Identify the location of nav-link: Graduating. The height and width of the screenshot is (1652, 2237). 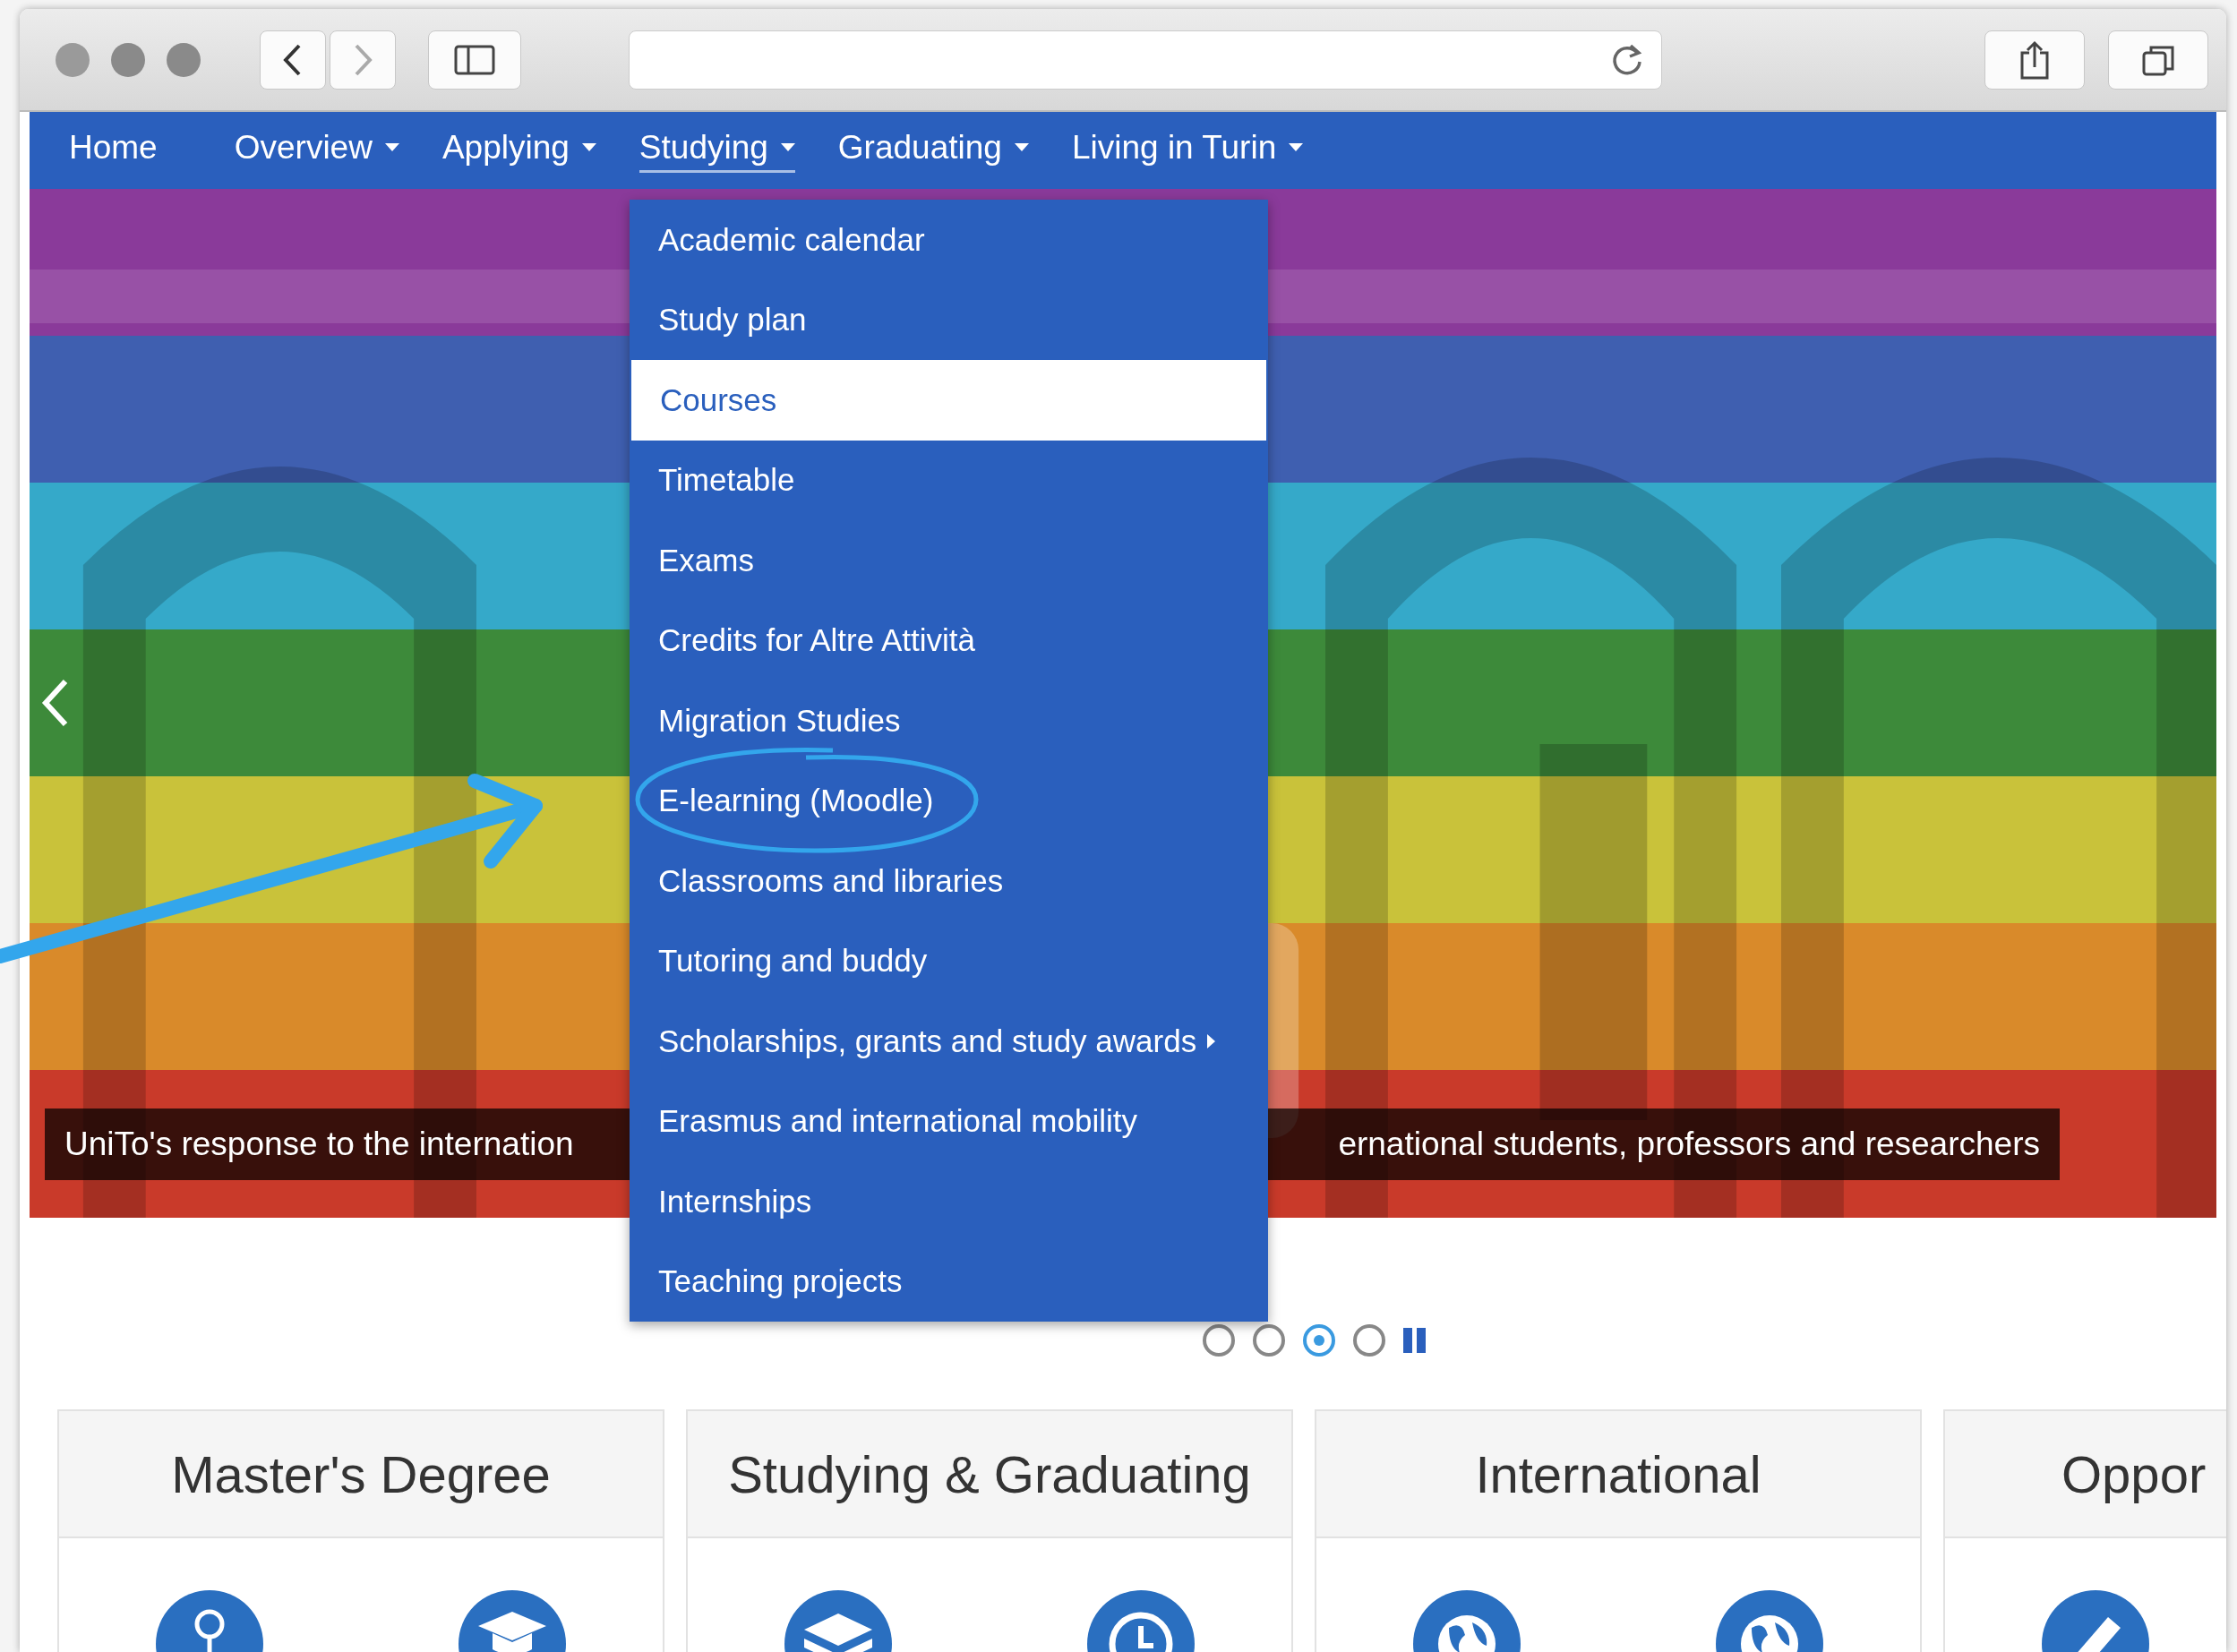
(933, 150).